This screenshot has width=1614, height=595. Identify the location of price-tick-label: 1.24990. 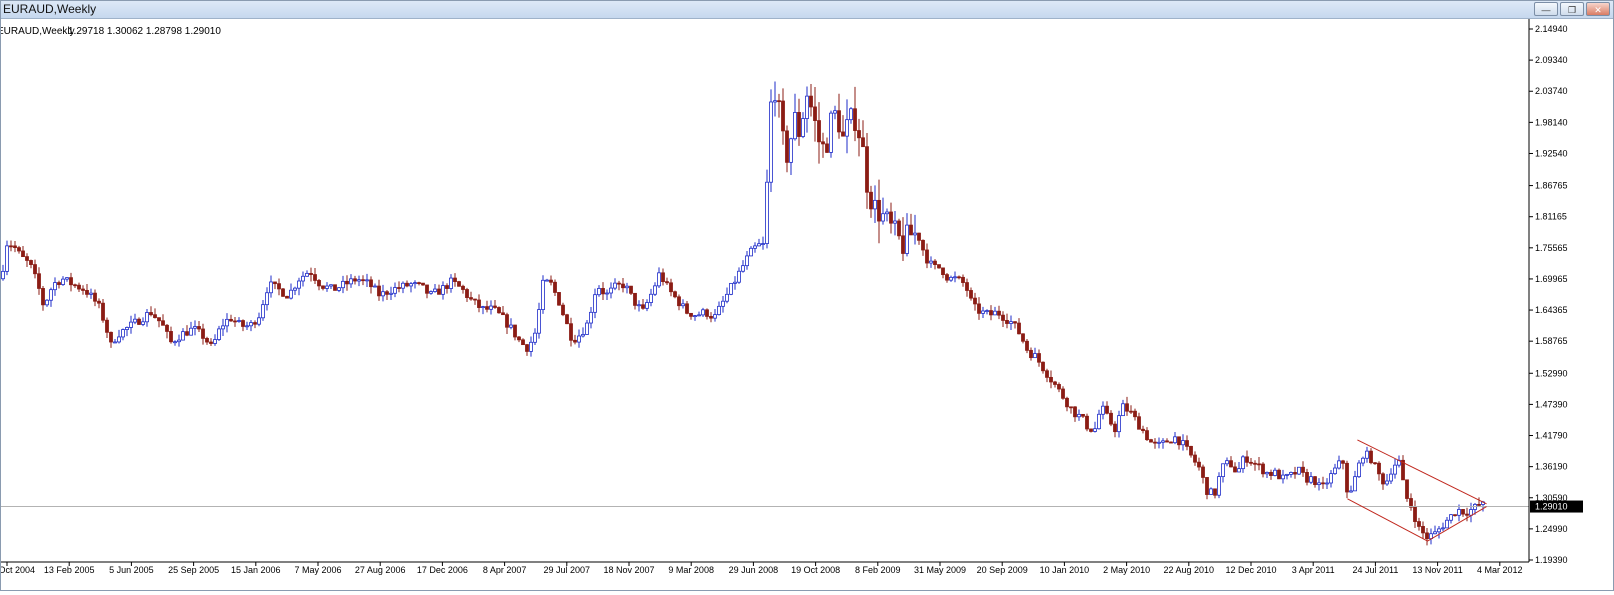
(1551, 529).